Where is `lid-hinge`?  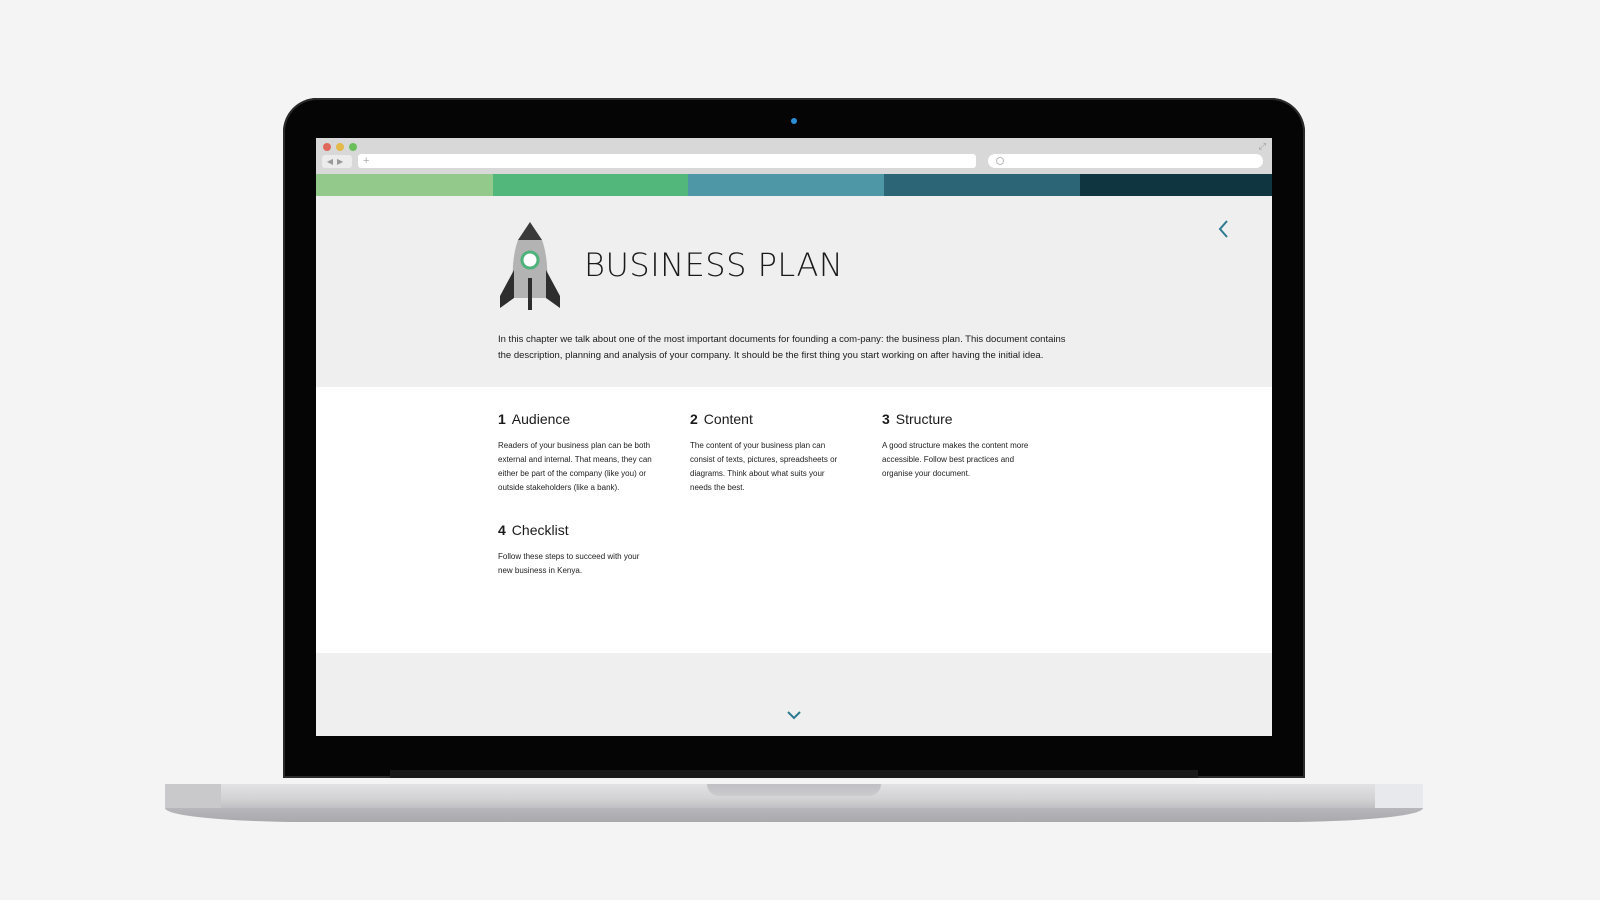
lid-hinge is located at coordinates (794, 774).